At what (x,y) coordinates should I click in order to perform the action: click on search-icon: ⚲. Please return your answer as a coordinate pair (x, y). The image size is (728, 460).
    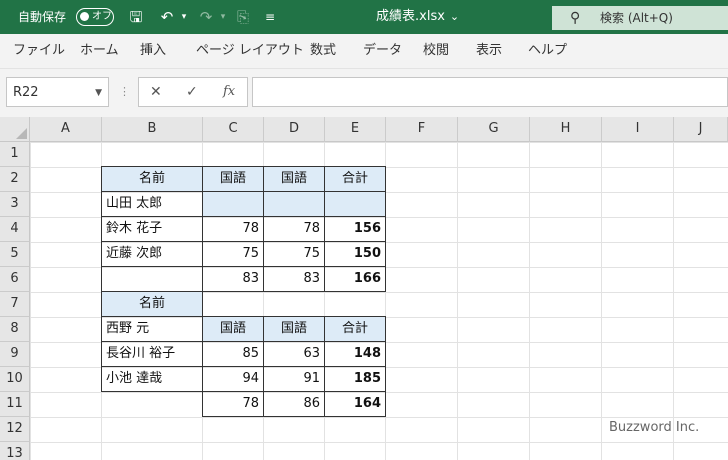
    Looking at the image, I should click on (575, 18).